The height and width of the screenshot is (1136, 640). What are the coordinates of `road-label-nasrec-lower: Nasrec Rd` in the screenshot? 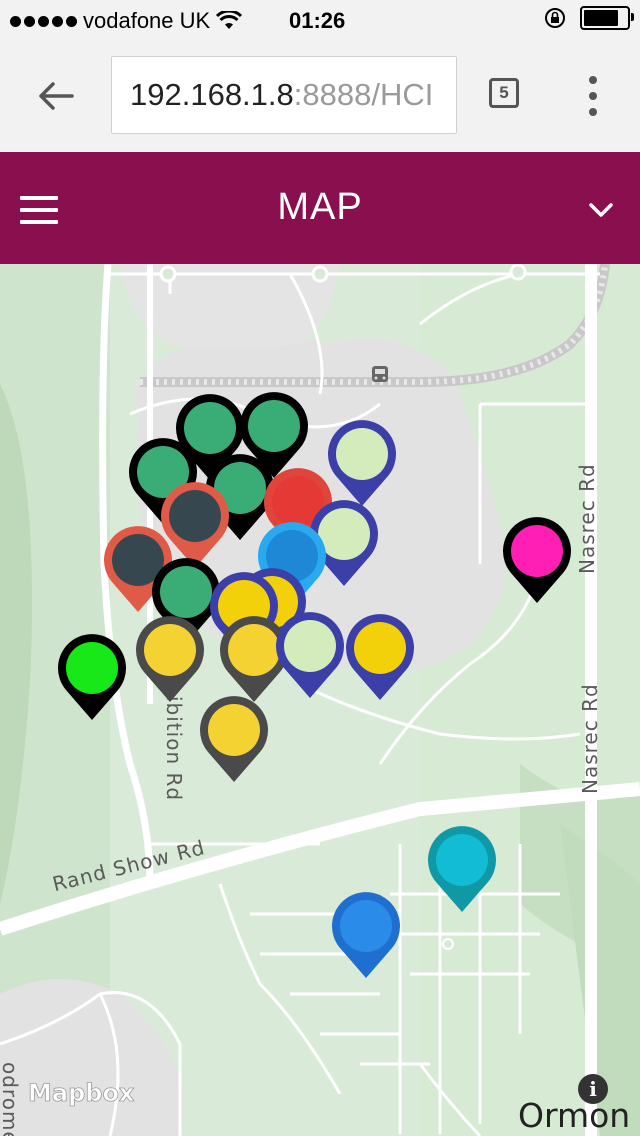 It's located at (590, 738).